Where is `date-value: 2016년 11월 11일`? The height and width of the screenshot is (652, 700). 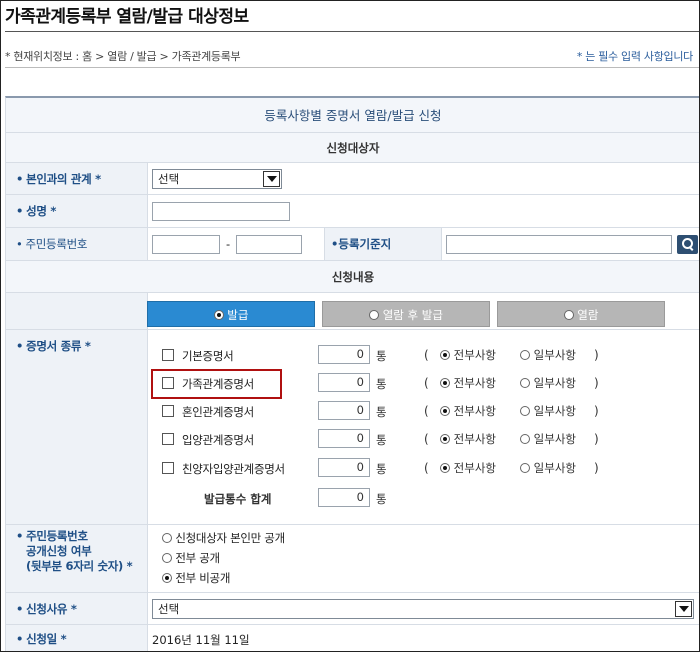
date-value: 2016년 11월 11일 is located at coordinates (201, 640).